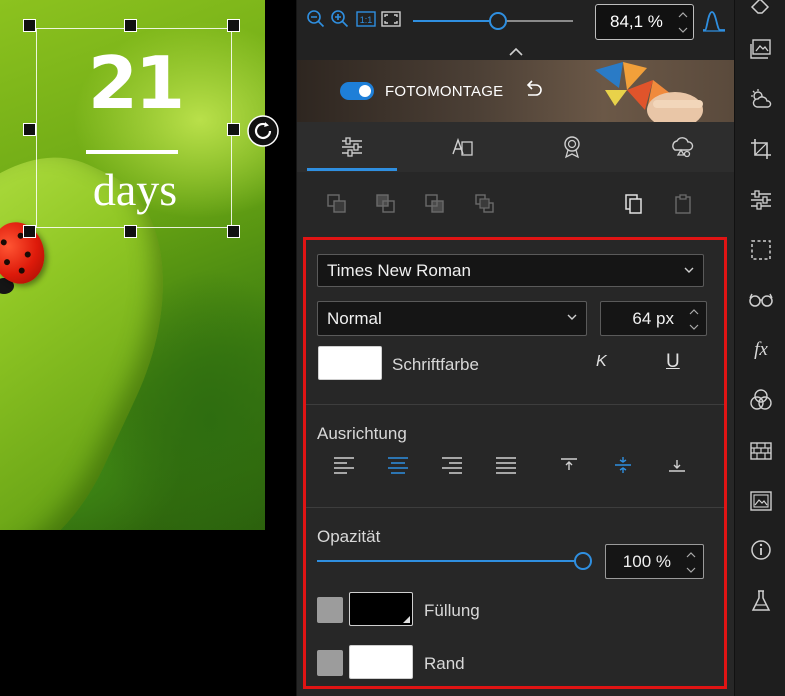 This screenshot has width=785, height=696. What do you see at coordinates (398, 465) in the screenshot?
I see `align-center-icon` at bounding box center [398, 465].